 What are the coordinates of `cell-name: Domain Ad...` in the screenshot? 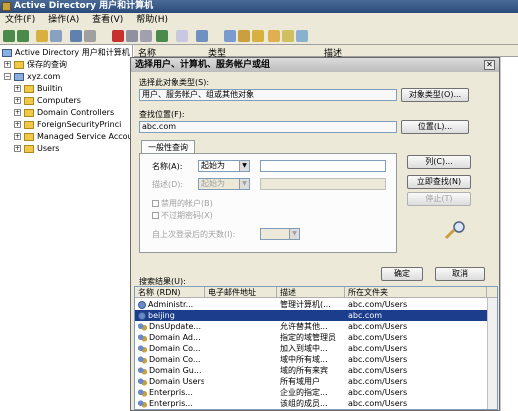 It's located at (171, 337).